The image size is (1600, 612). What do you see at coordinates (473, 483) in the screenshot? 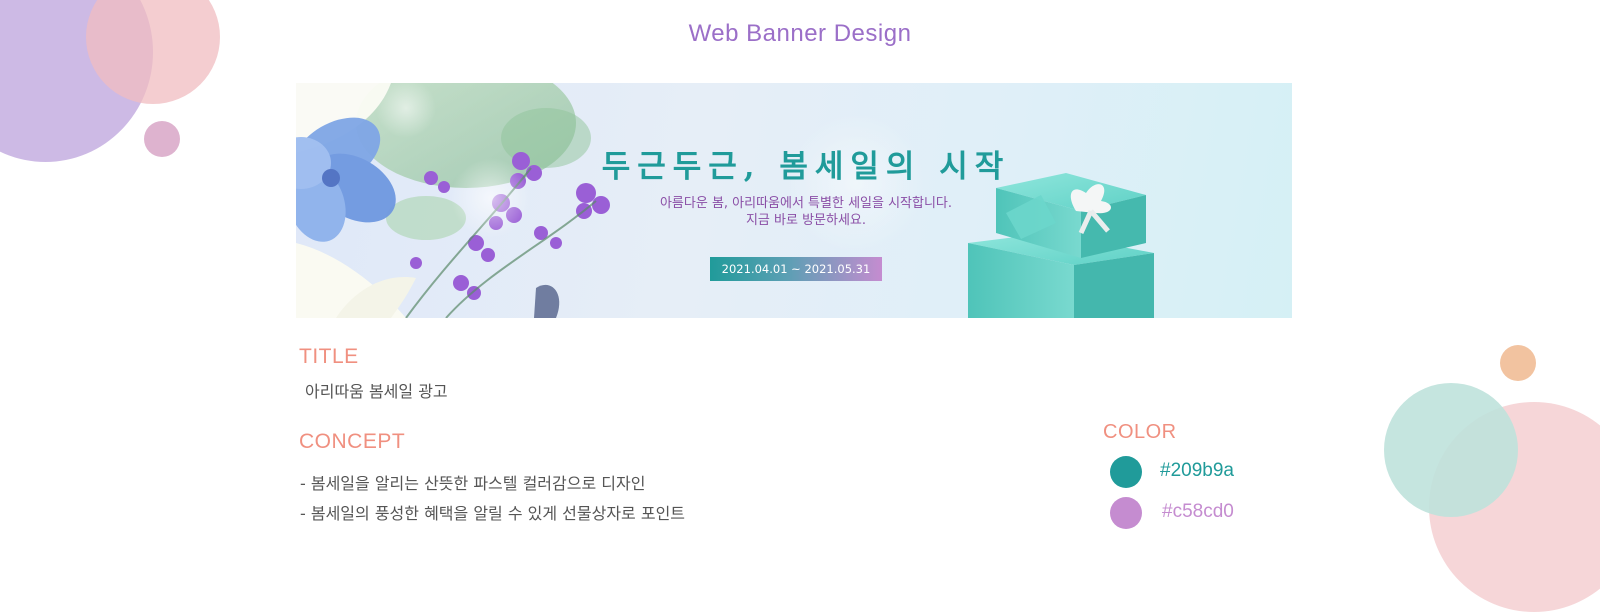
I see `concept-item: - 봄세일을 알리는 산뜻한 파스텔 컬러감으로 디자인` at bounding box center [473, 483].